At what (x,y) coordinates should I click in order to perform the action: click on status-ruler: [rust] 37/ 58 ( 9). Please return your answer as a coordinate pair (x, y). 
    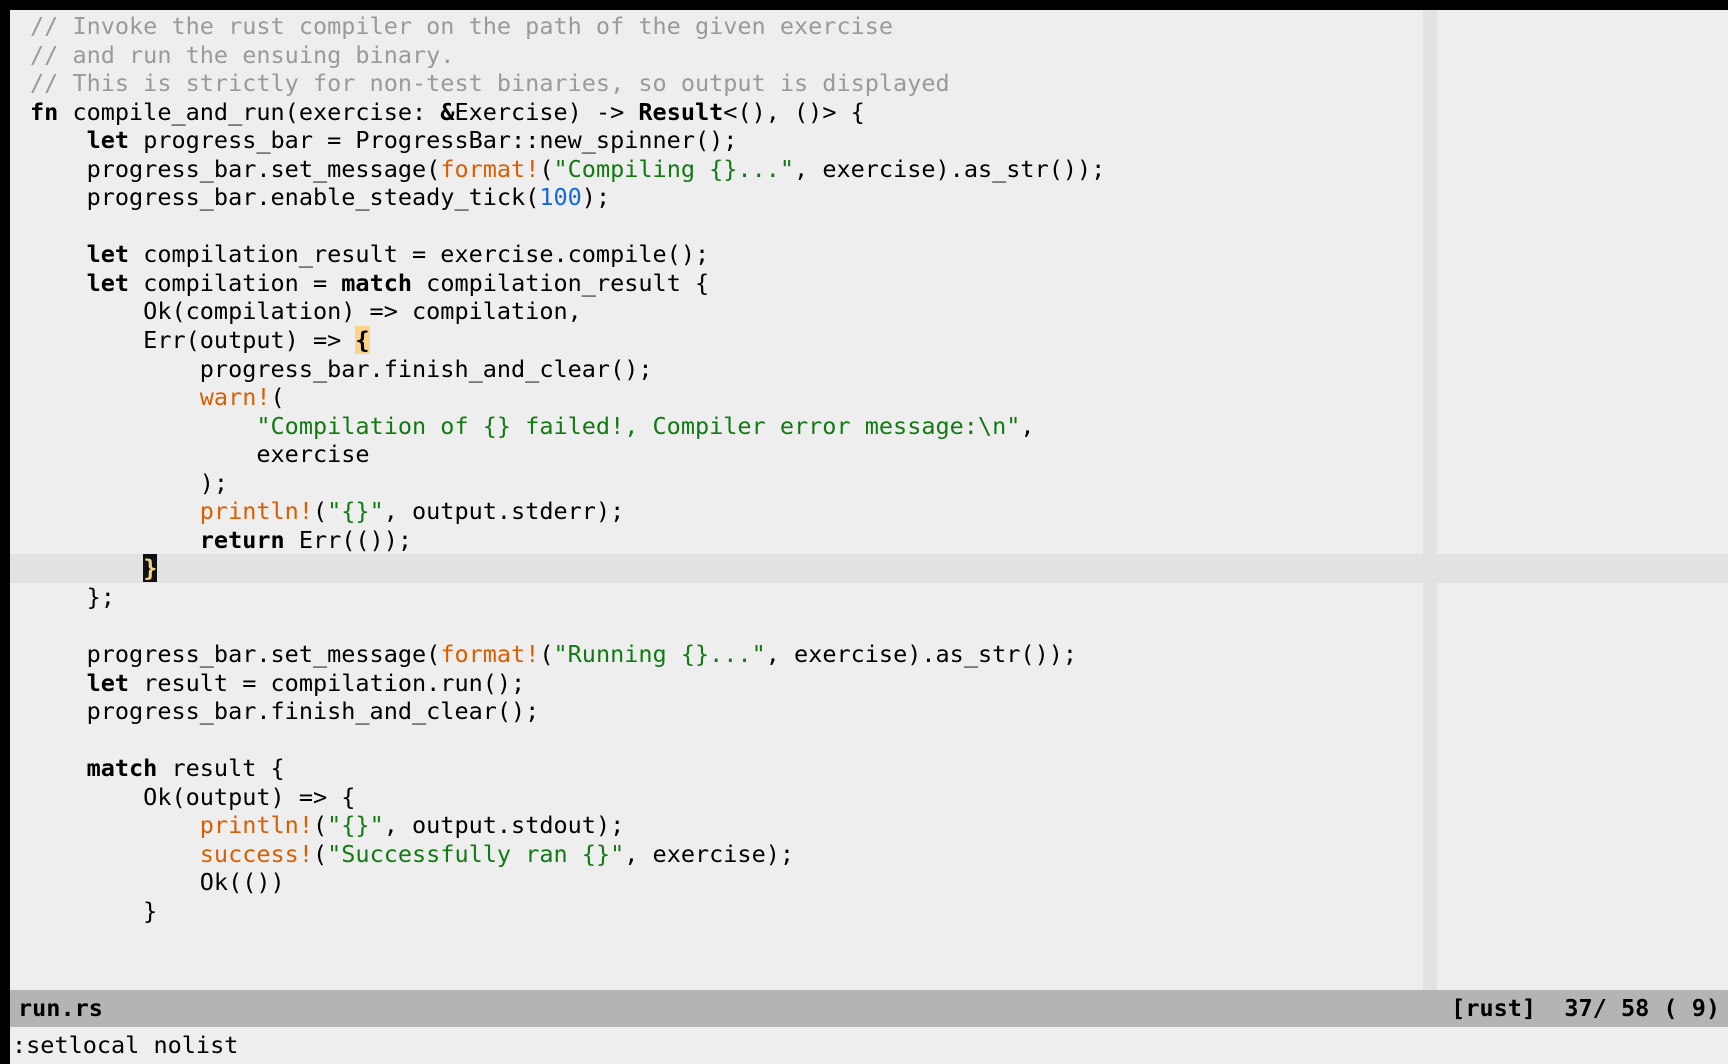
    Looking at the image, I should click on (1585, 1008).